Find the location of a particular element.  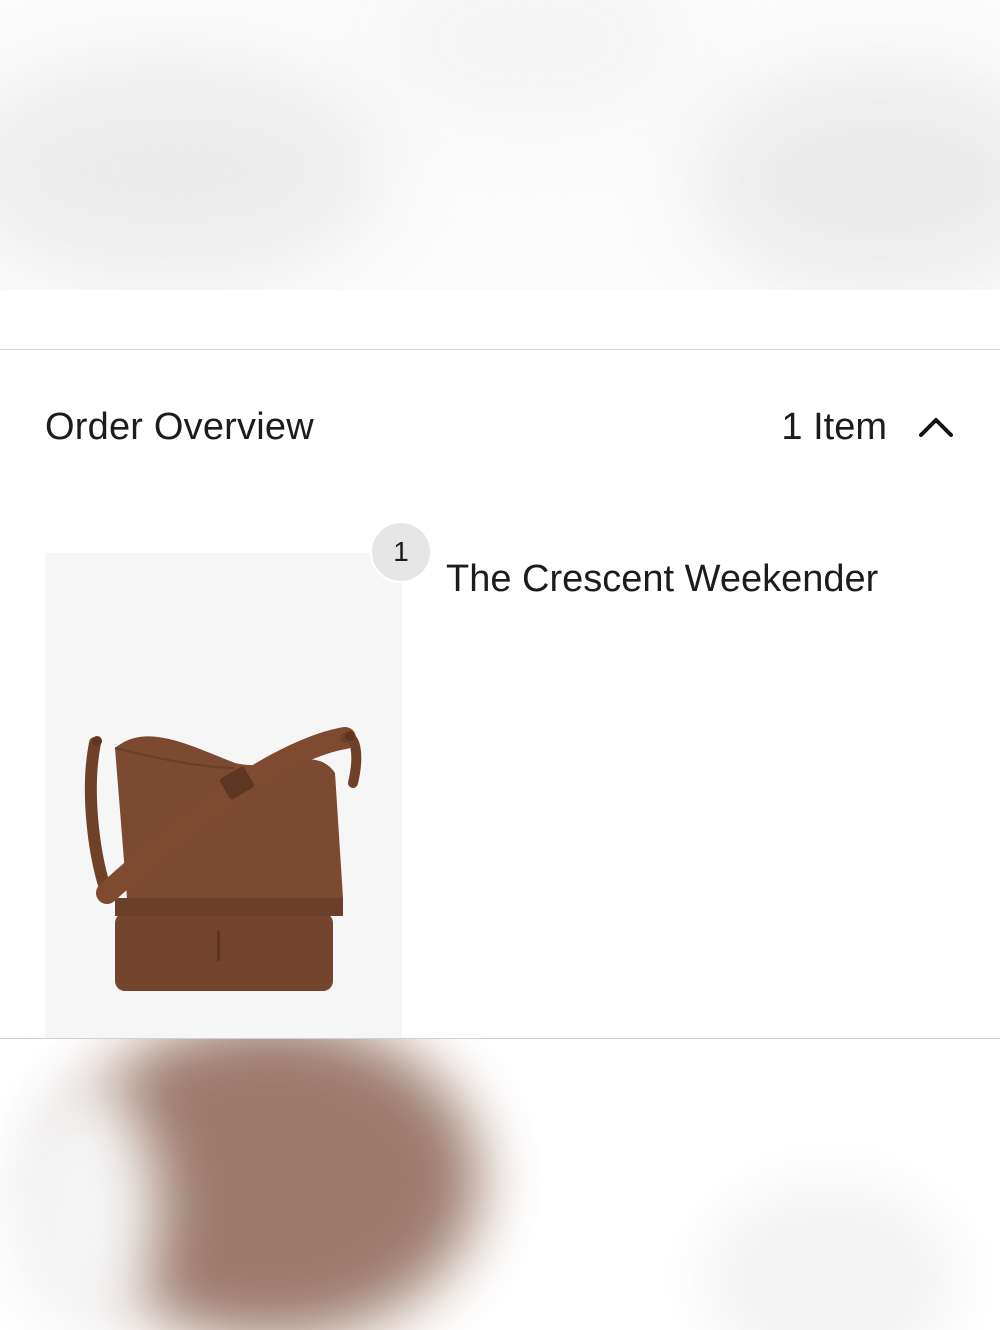

product-image is located at coordinates (223, 803).